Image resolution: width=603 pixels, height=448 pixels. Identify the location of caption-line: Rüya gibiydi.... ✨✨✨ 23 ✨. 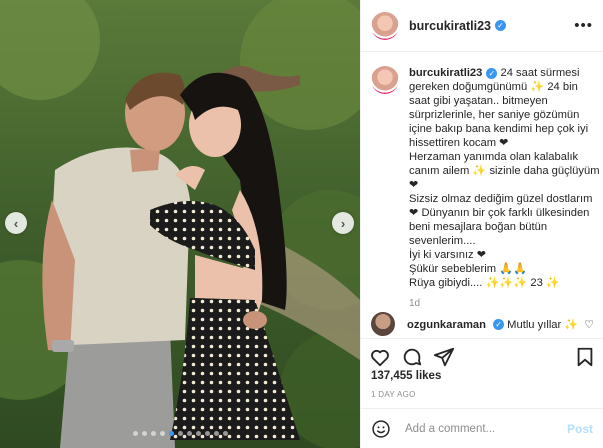
(484, 283).